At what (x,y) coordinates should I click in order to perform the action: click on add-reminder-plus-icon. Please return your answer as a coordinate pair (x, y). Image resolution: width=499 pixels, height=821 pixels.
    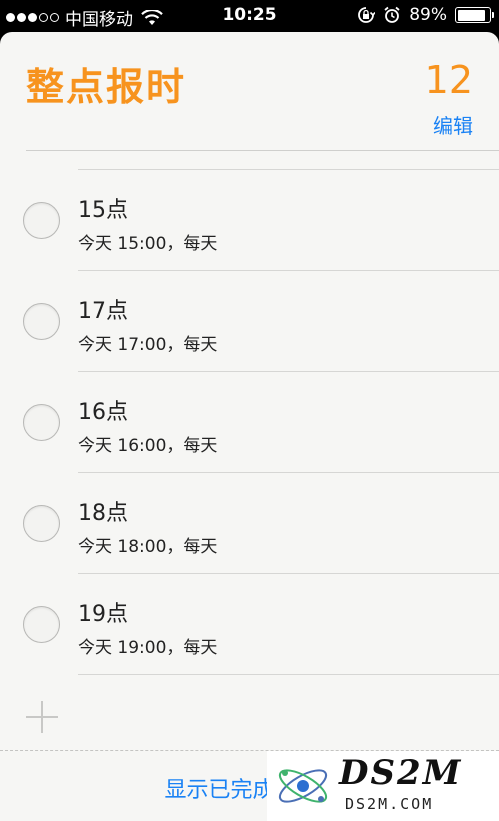
    Looking at the image, I should click on (42, 717).